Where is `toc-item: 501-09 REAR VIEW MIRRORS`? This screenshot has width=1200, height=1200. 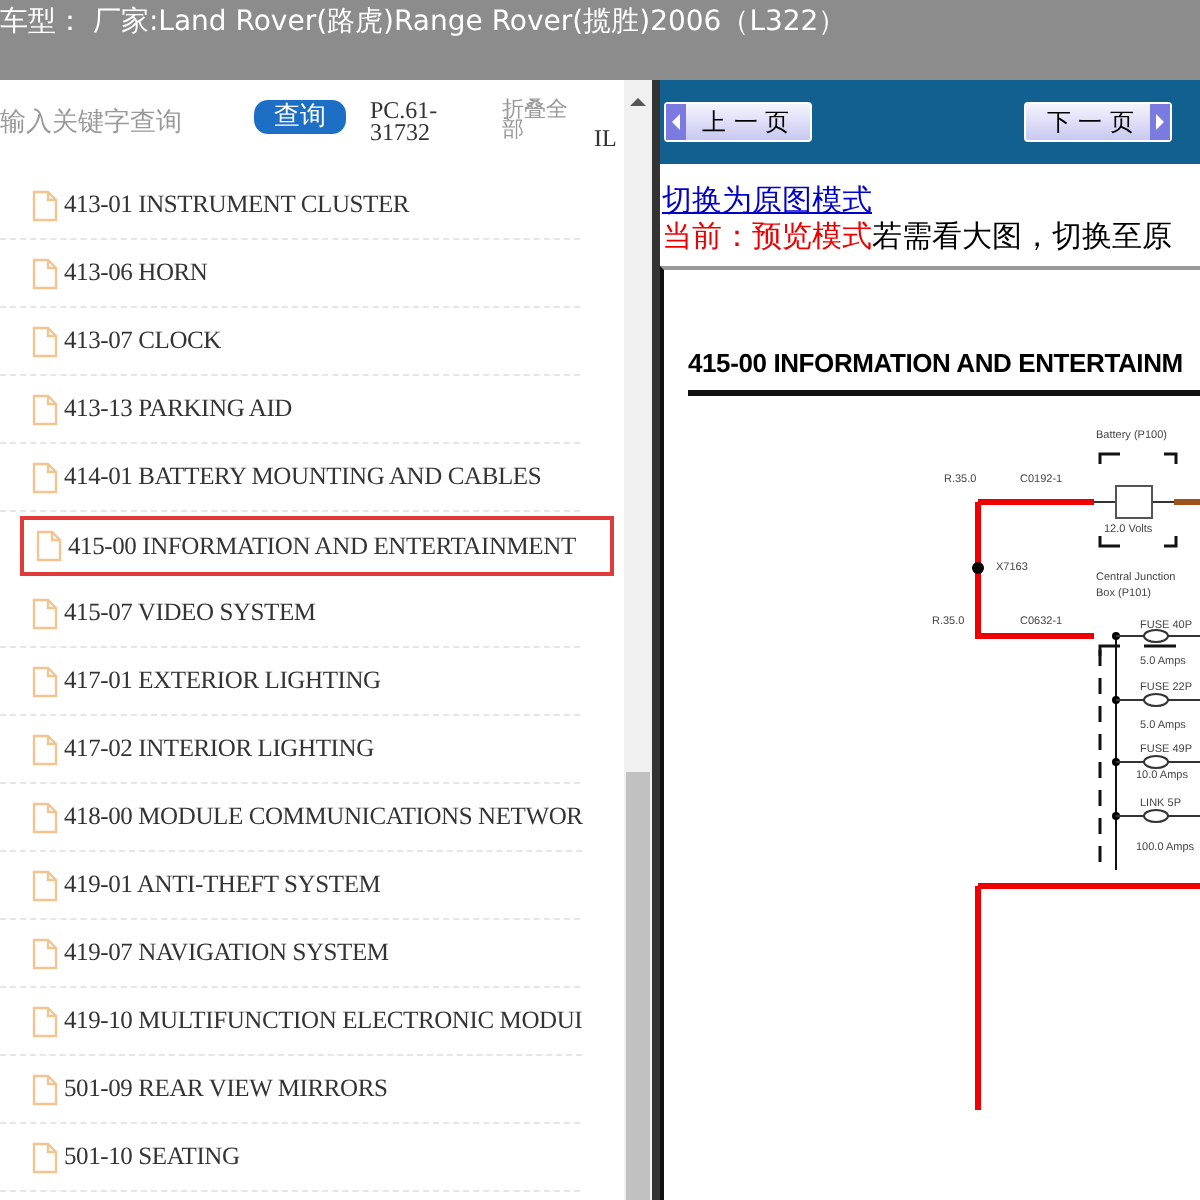 toc-item: 501-09 REAR VIEW MIRRORS is located at coordinates (290, 1090).